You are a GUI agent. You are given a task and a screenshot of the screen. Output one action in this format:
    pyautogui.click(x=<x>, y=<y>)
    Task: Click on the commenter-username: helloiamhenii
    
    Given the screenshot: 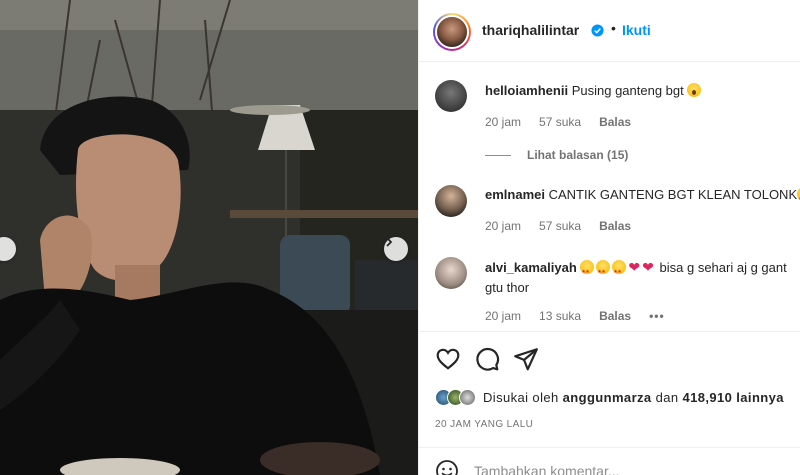 What is the action you would take?
    pyautogui.click(x=526, y=90)
    